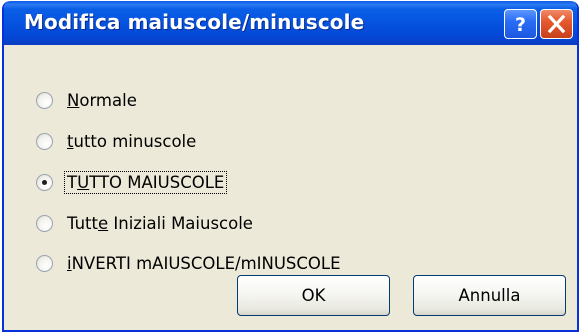  I want to click on radio-tutto-maiuscole, so click(44, 182).